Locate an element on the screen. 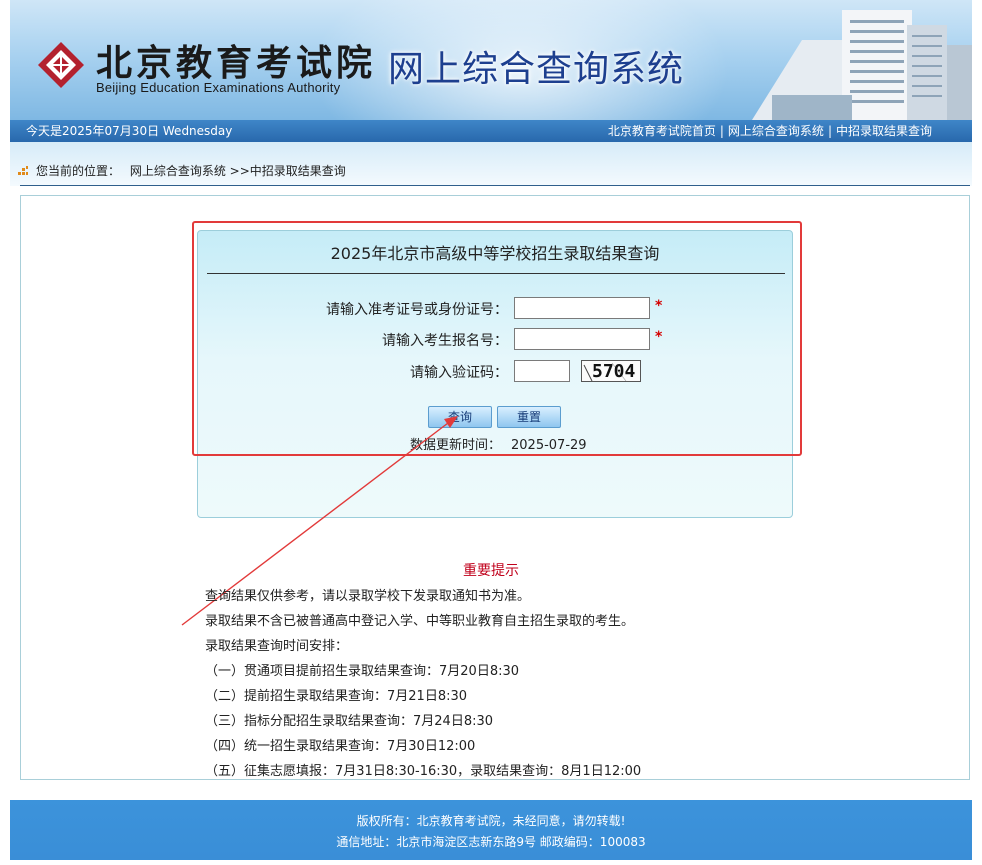 The height and width of the screenshot is (865, 982). notice-line: （一）贯通项目提前招生录取结果查询：7月20日8:30 is located at coordinates (362, 671).